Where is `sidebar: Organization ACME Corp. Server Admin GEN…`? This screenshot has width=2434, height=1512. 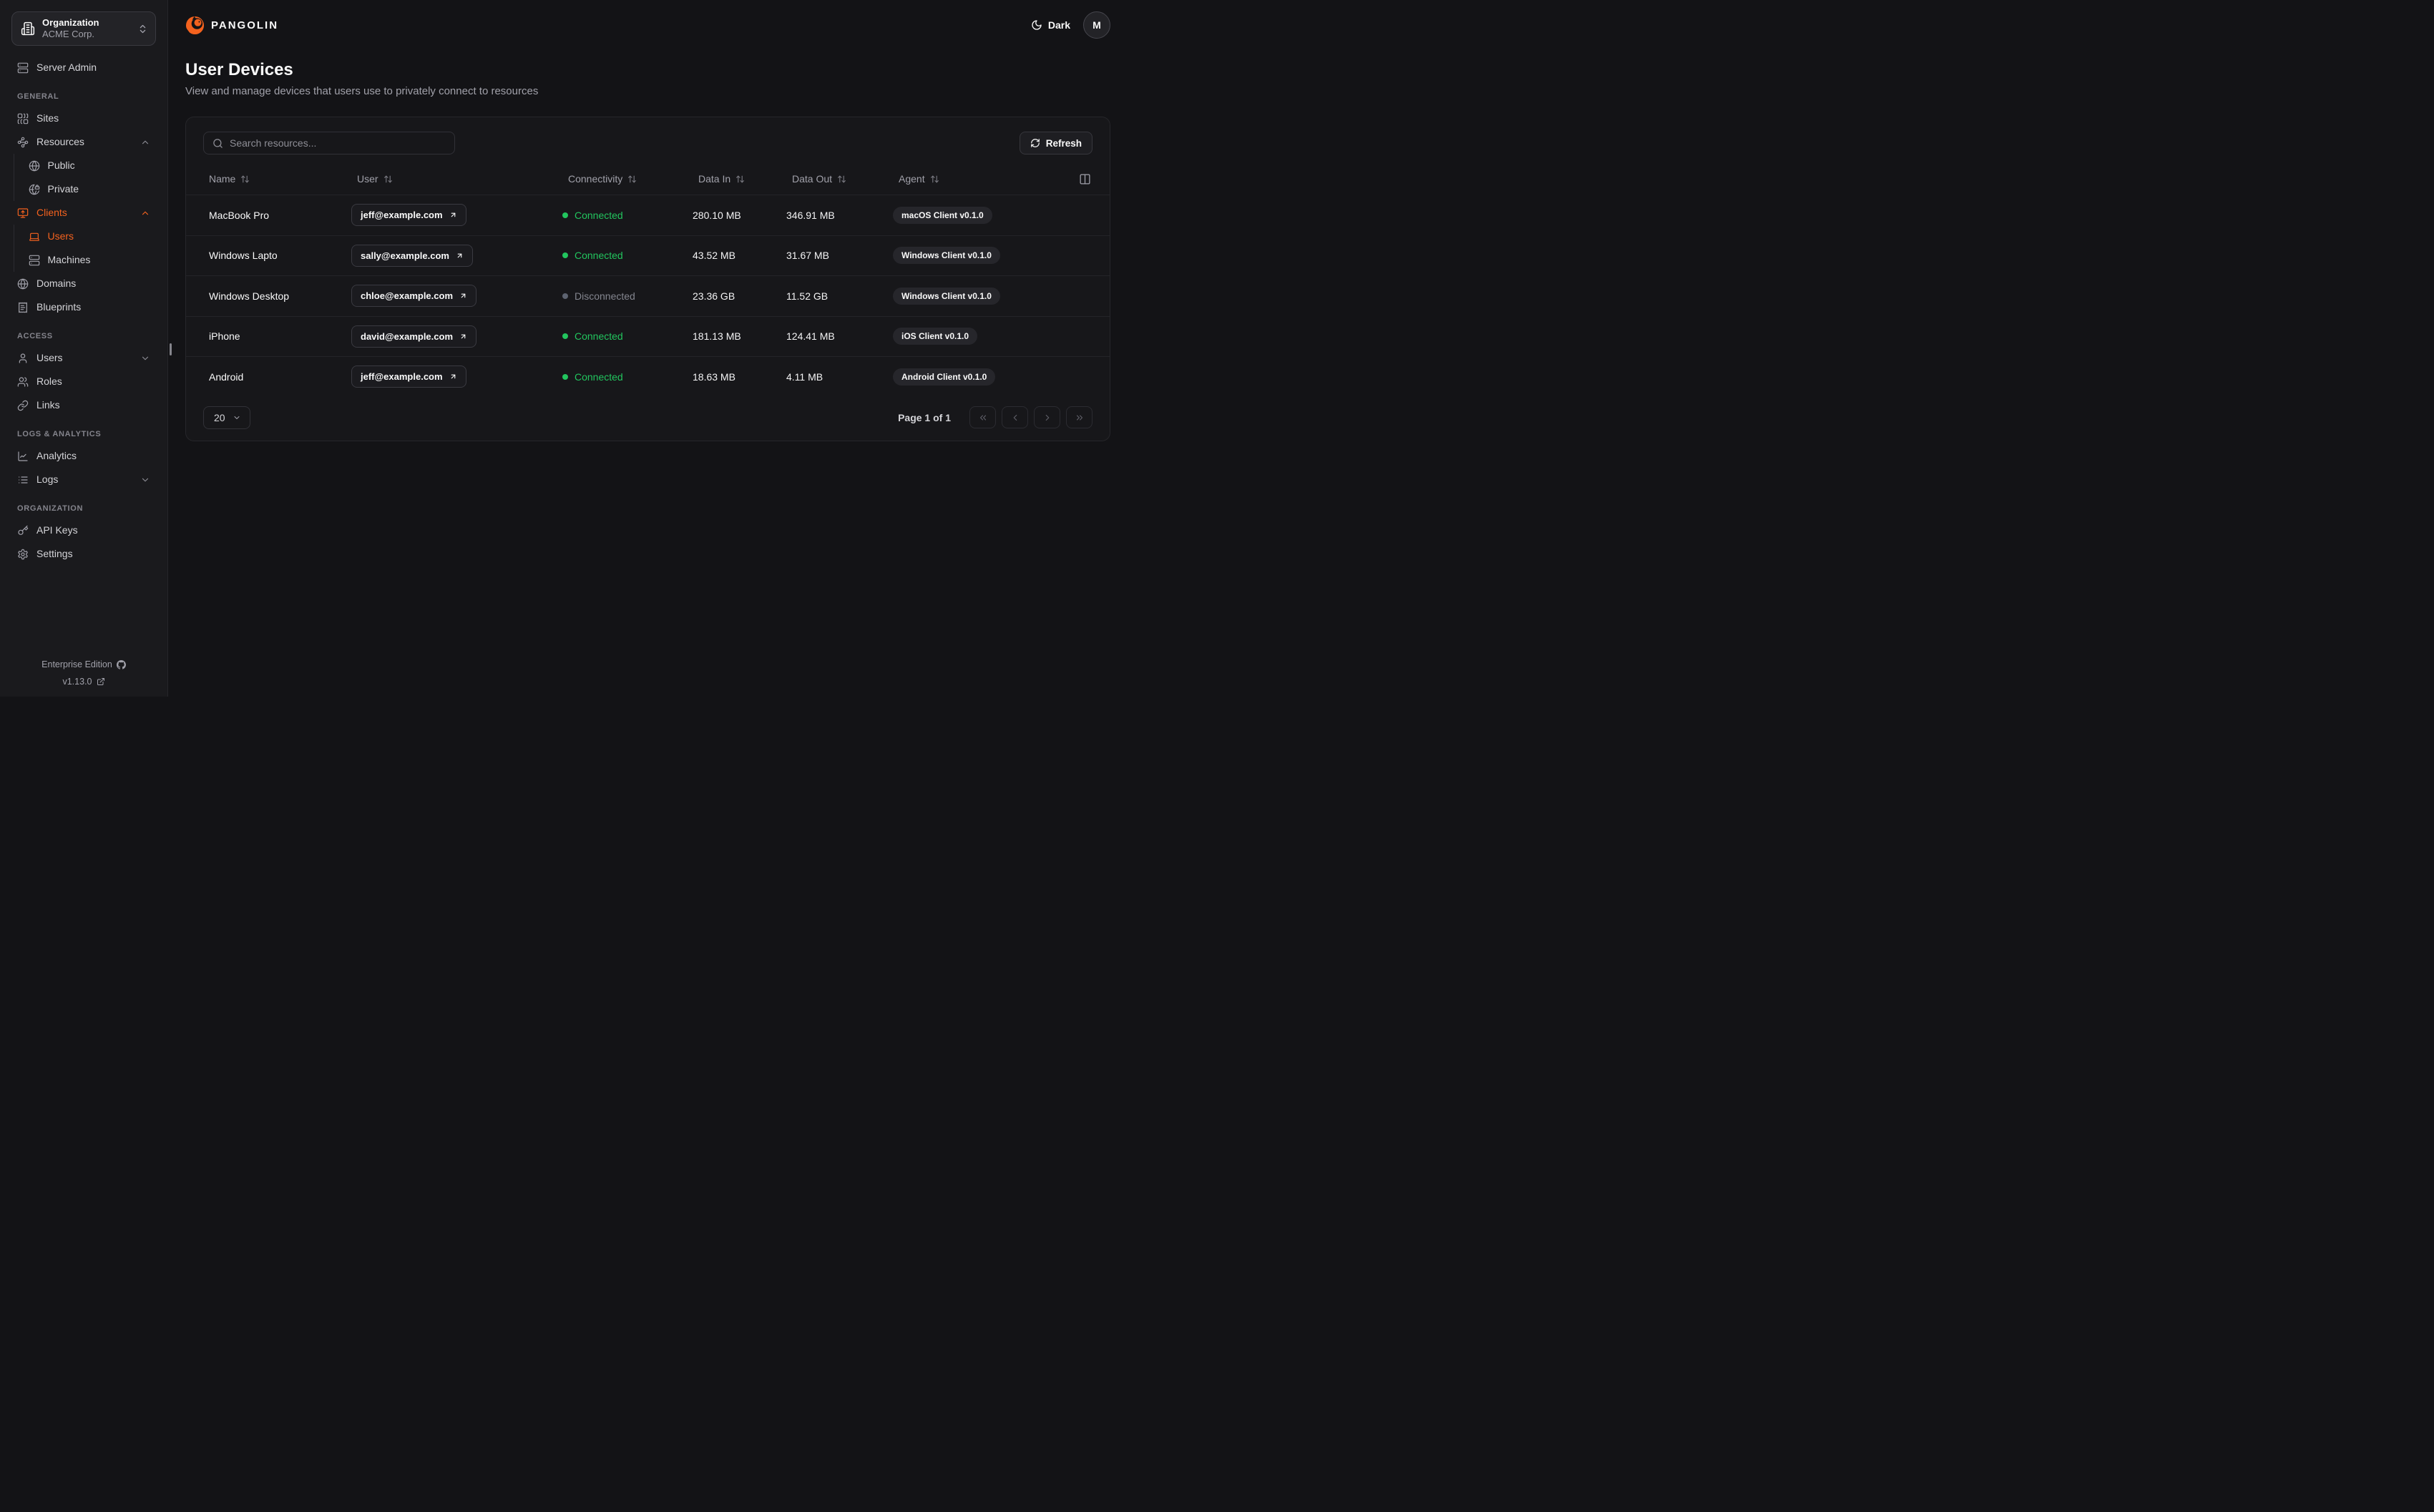 sidebar: Organization ACME Corp. Server Admin GEN… is located at coordinates (84, 348).